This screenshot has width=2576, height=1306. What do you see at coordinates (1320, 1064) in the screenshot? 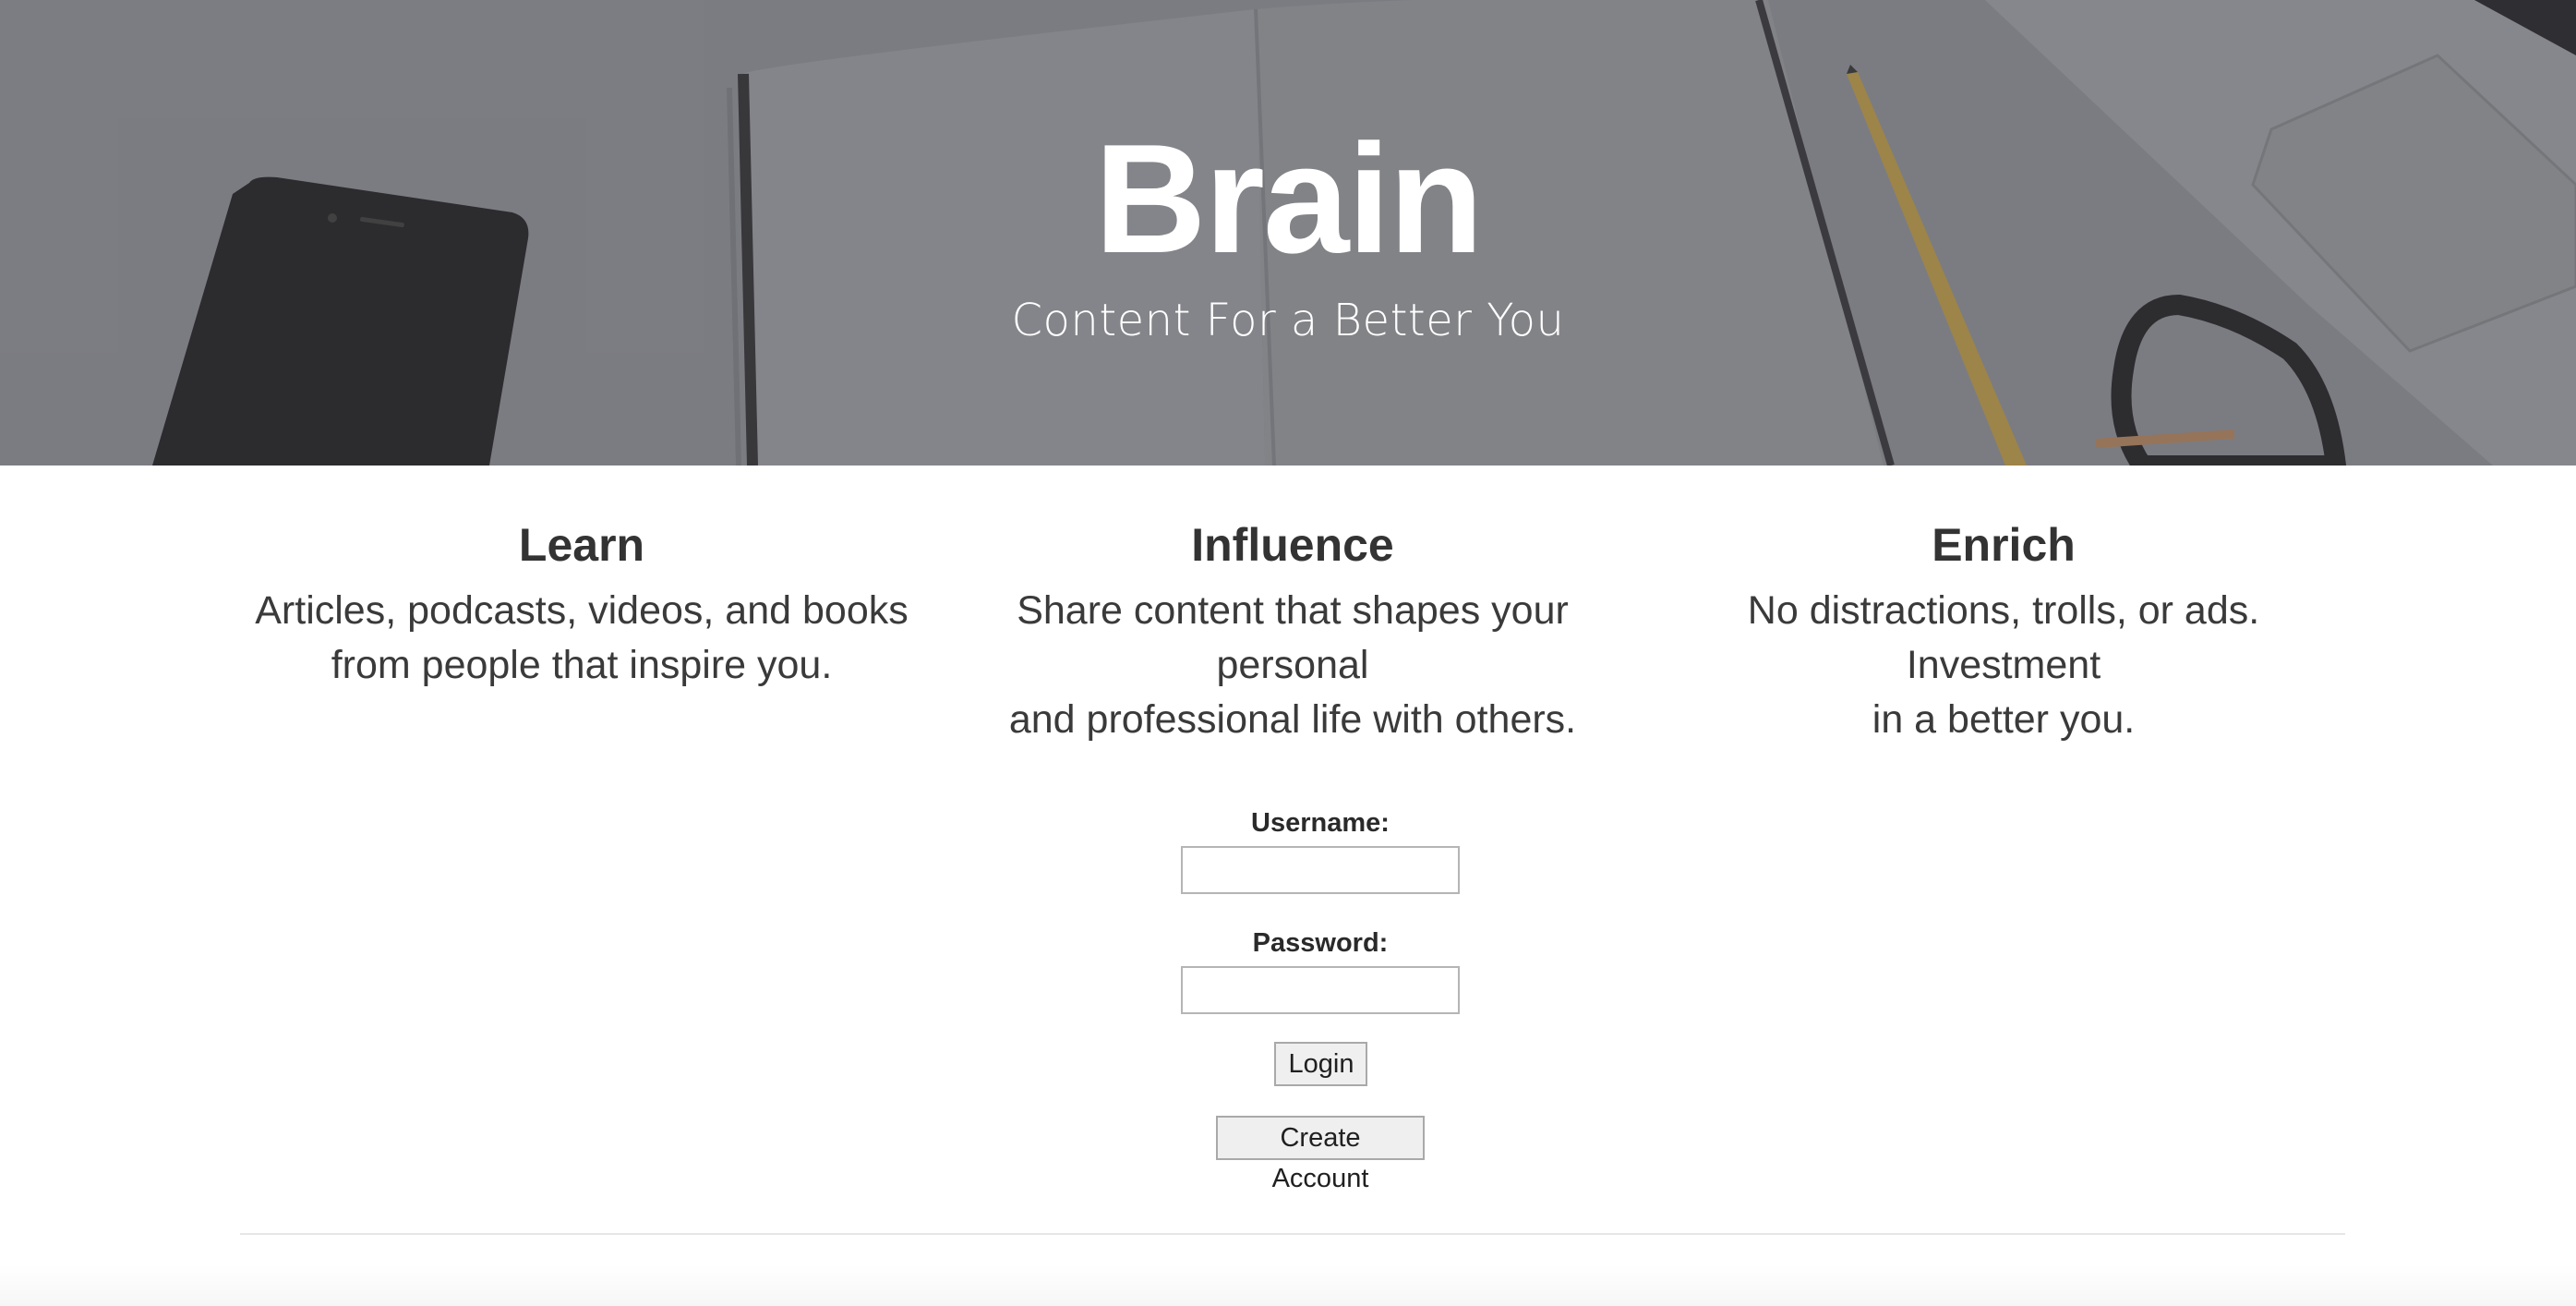
I see `login-button: Login` at bounding box center [1320, 1064].